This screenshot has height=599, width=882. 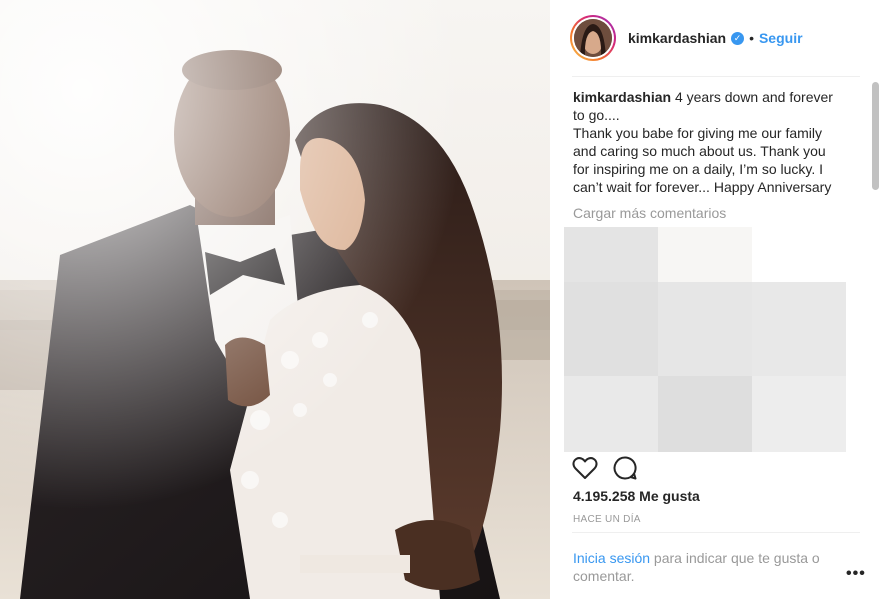 What do you see at coordinates (622, 97) in the screenshot?
I see `caption-username: kimkardashian` at bounding box center [622, 97].